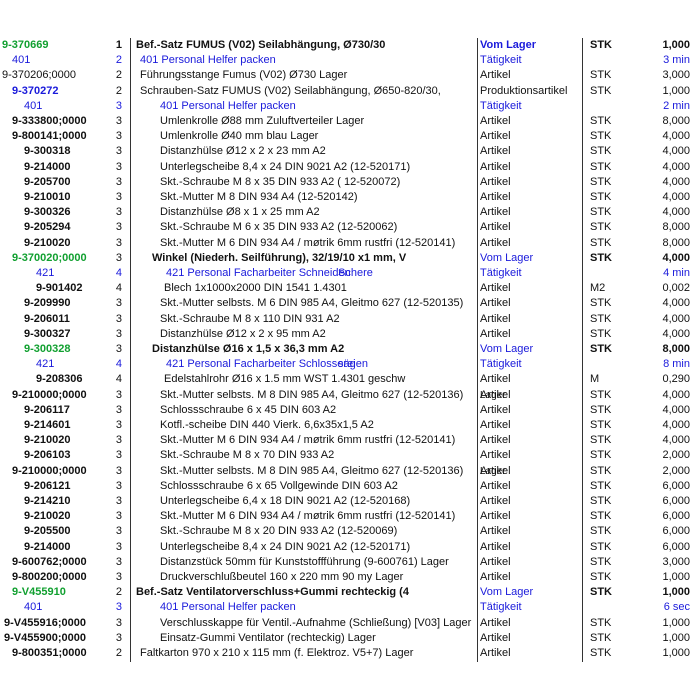 The width and height of the screenshot is (700, 700). Describe the element at coordinates (243, 333) in the screenshot. I see `description: Distanzhülse Ø12 x 2 x 95 mm A2` at that location.